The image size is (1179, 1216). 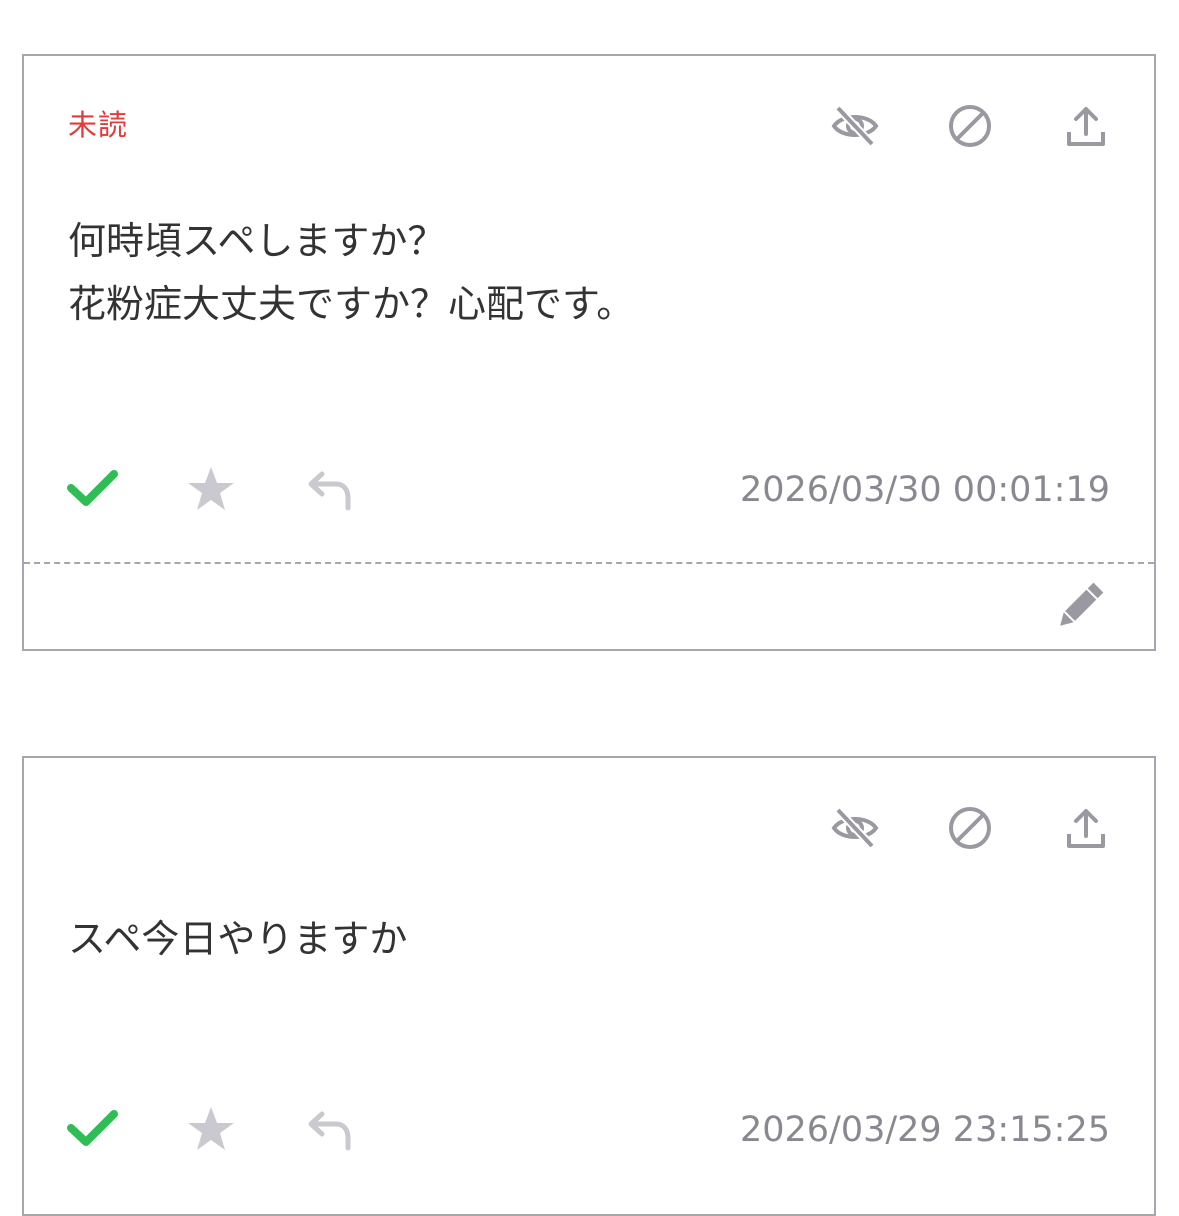 I want to click on message-text: 何時頃スペしますか？ 花粉症大丈夫ですか？心配です。, so click(x=351, y=272).